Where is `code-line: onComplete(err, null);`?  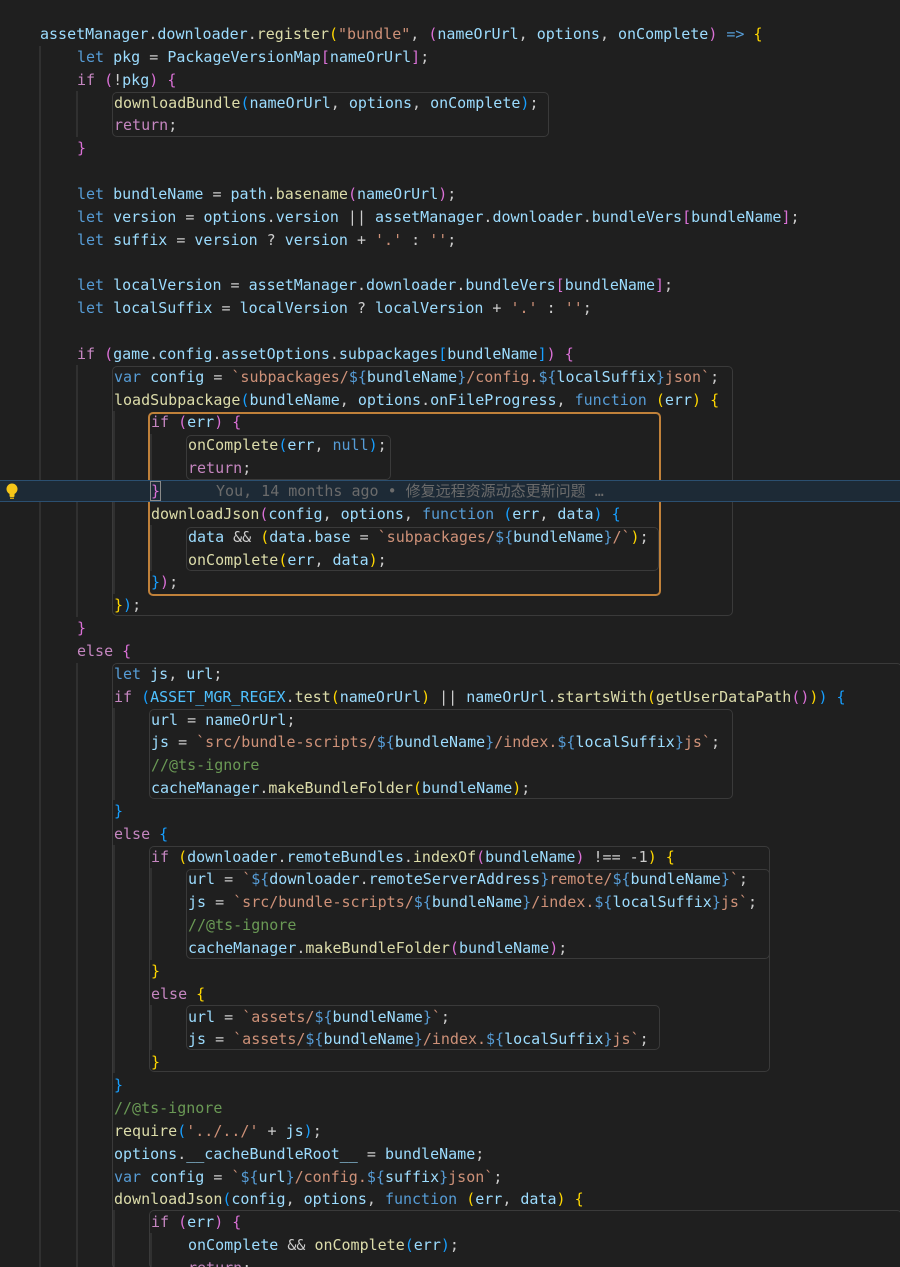
code-line: onComplete(err, null); is located at coordinates (450, 445).